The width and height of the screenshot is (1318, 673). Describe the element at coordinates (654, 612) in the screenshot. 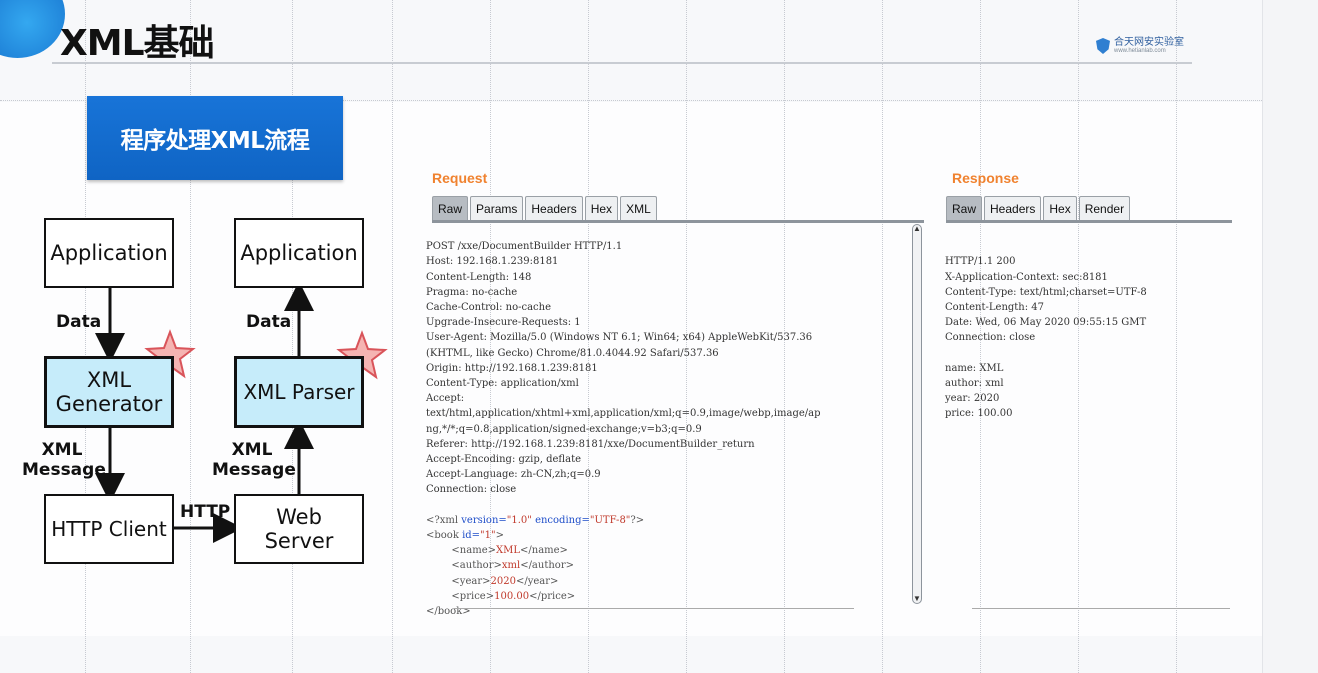

I see `request-search-bar` at that location.